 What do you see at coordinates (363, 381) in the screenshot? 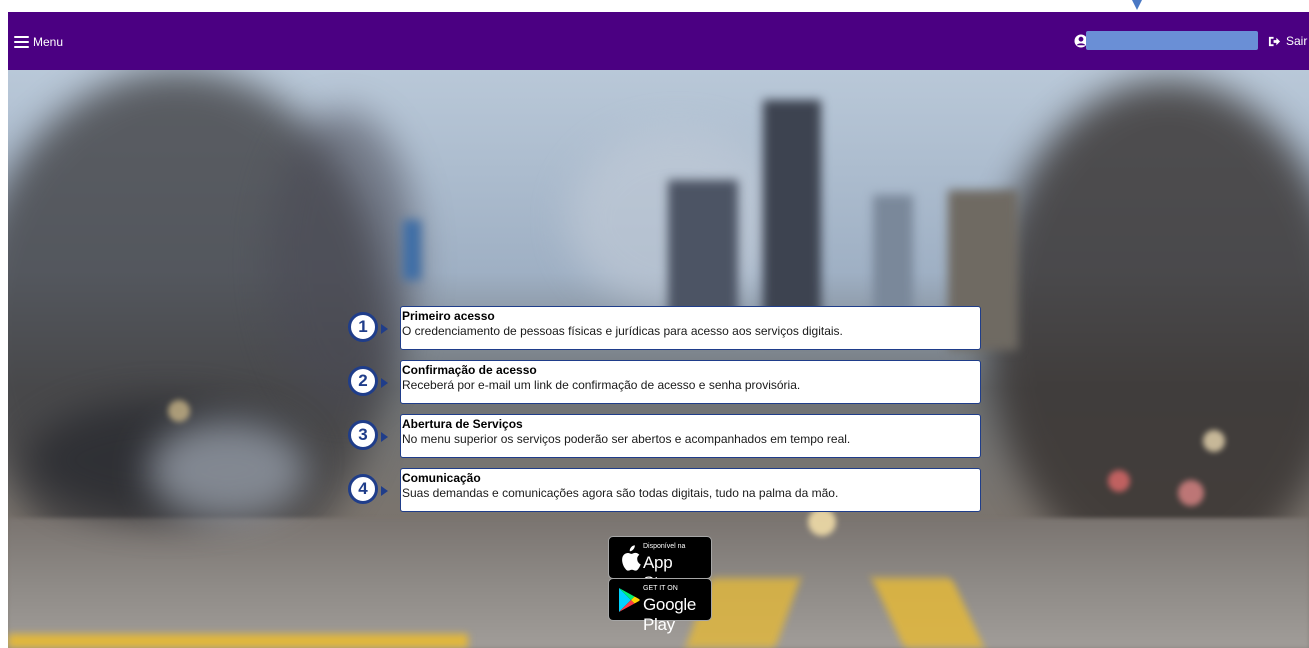
I see `step-number: 2` at bounding box center [363, 381].